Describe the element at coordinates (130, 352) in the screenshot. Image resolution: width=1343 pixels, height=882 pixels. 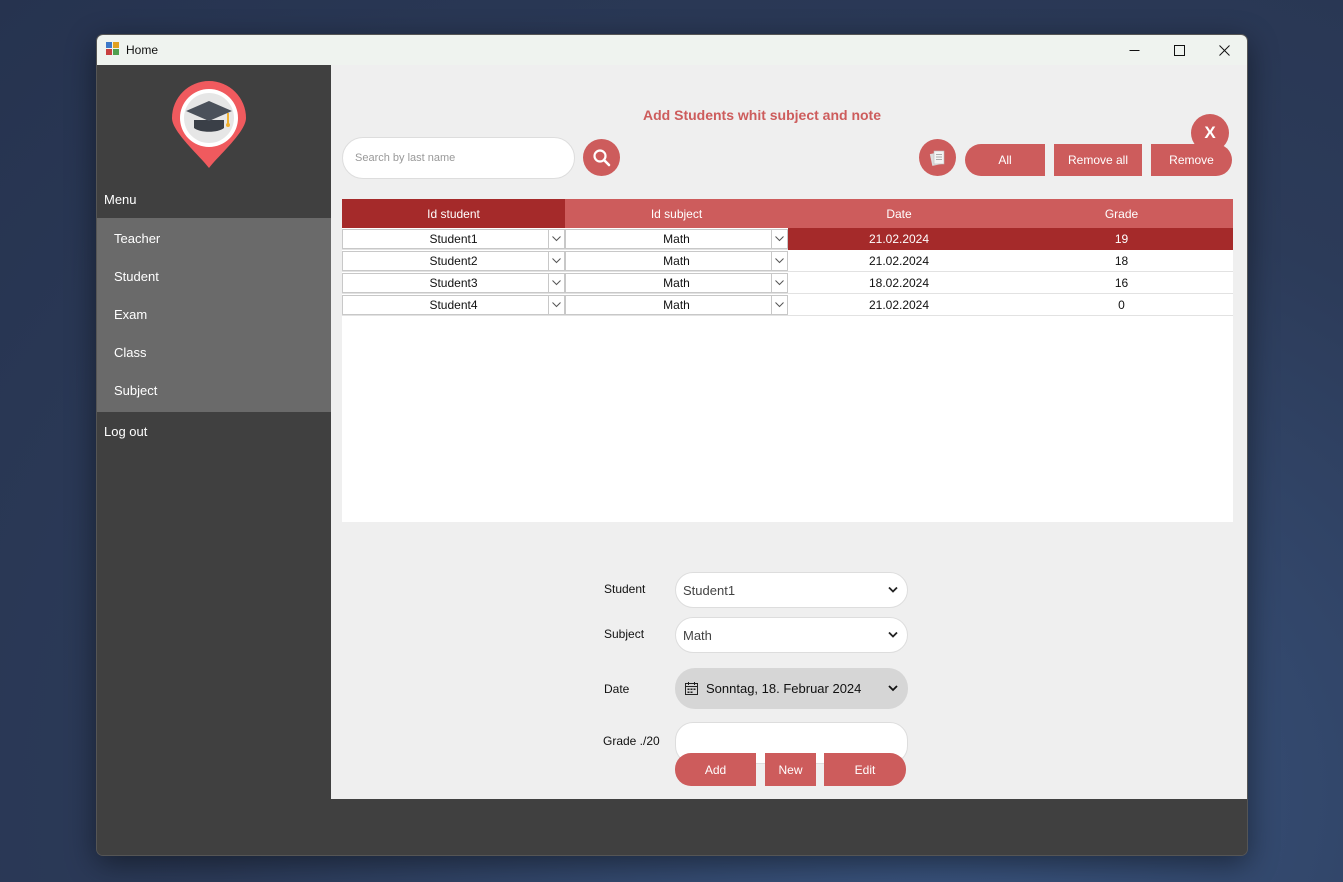
I see `sidebar-item-class: Class` at that location.